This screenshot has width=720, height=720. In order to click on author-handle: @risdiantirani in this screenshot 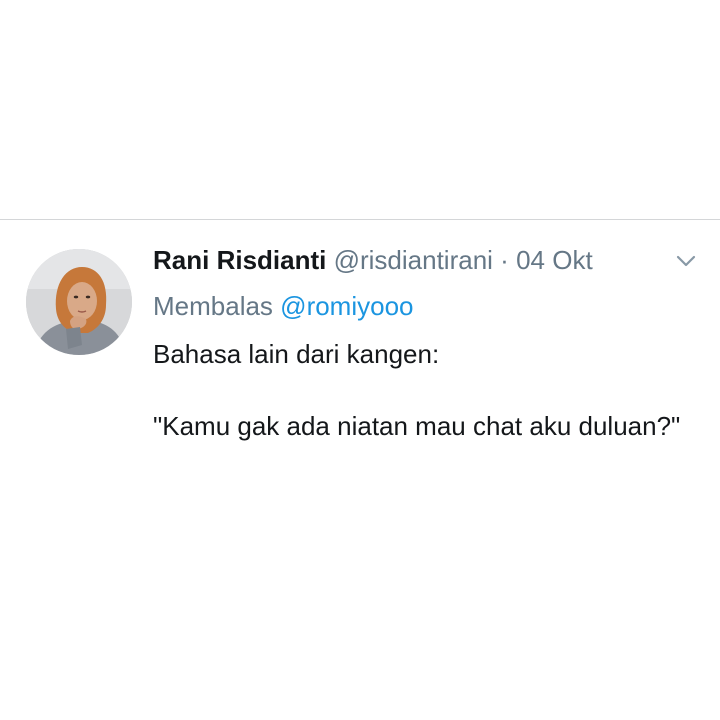, I will do `click(413, 260)`.